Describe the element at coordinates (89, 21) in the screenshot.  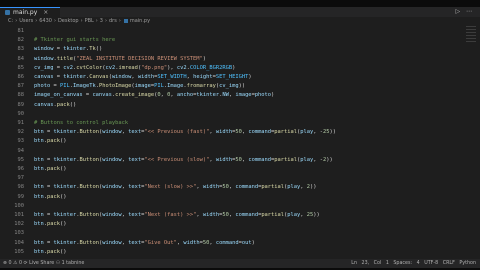
I see `breadcrumb-item: PBL` at that location.